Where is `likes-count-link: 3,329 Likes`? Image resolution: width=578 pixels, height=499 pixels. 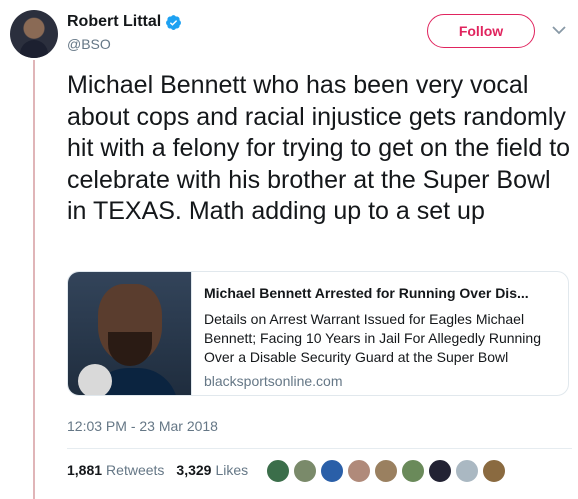 likes-count-link: 3,329 Likes is located at coordinates (212, 470).